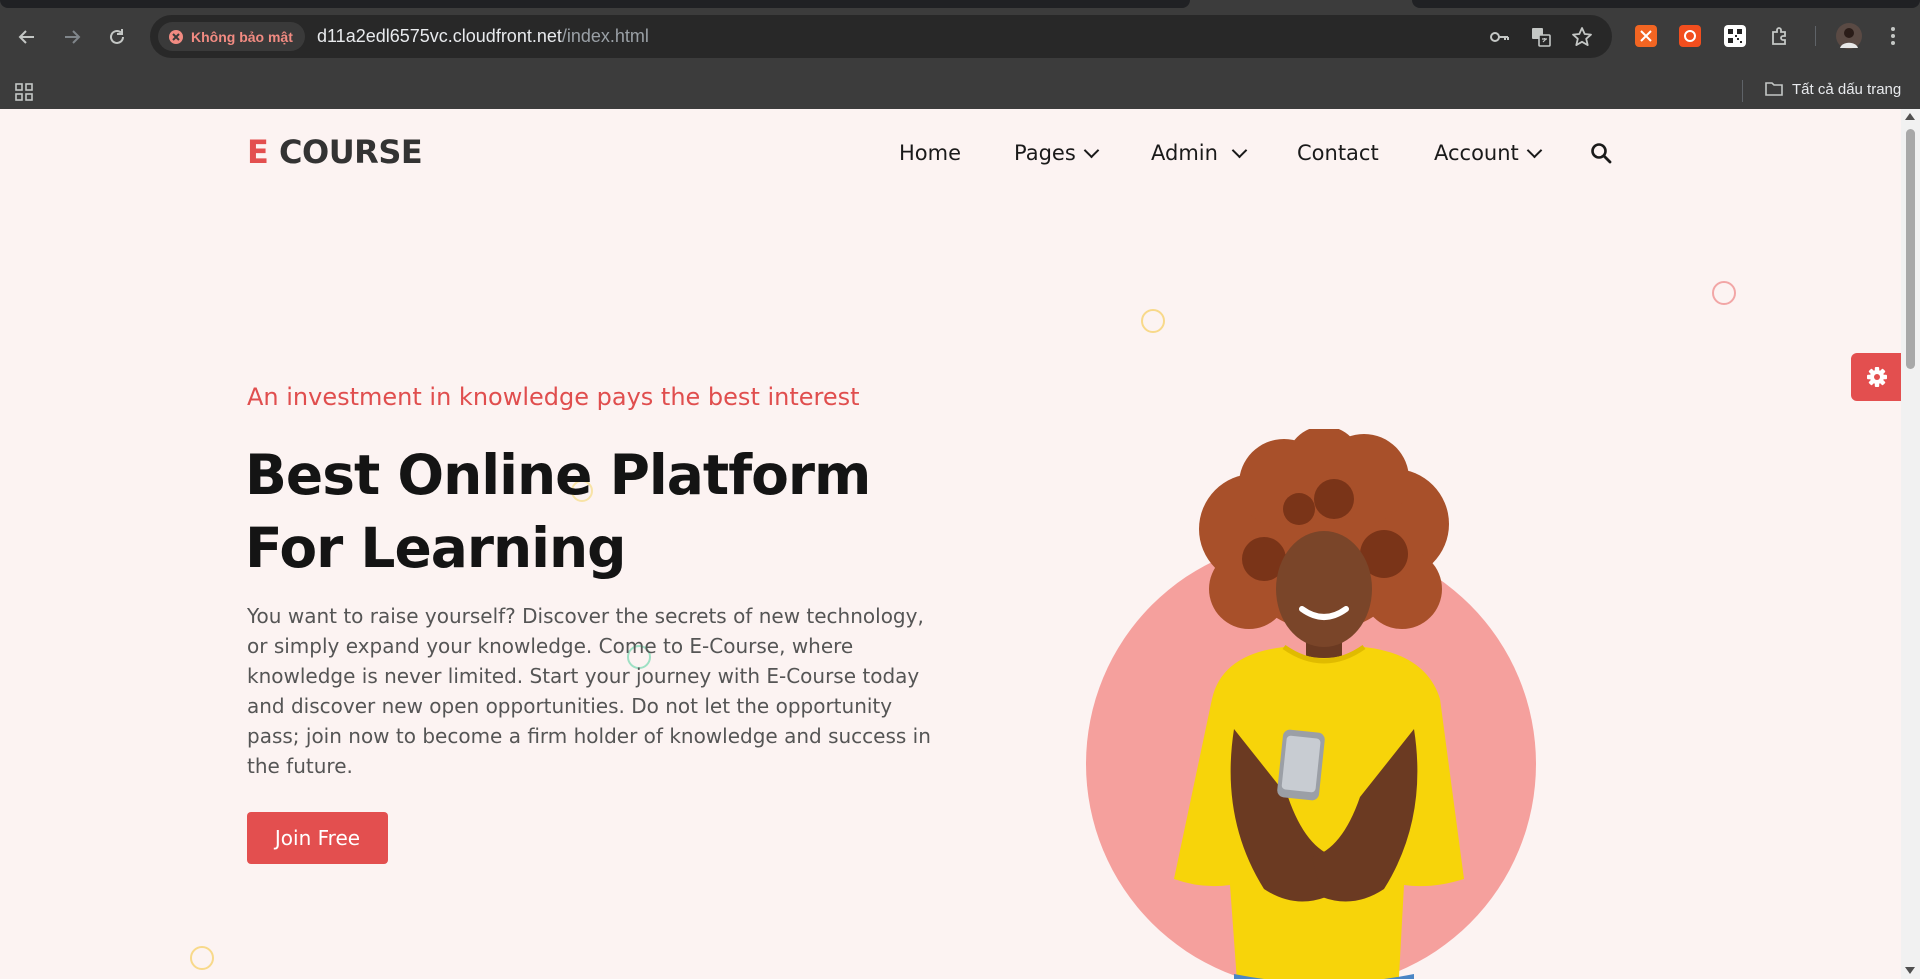  Describe the element at coordinates (436, 548) in the screenshot. I see `hero-title-line: For Learning` at that location.